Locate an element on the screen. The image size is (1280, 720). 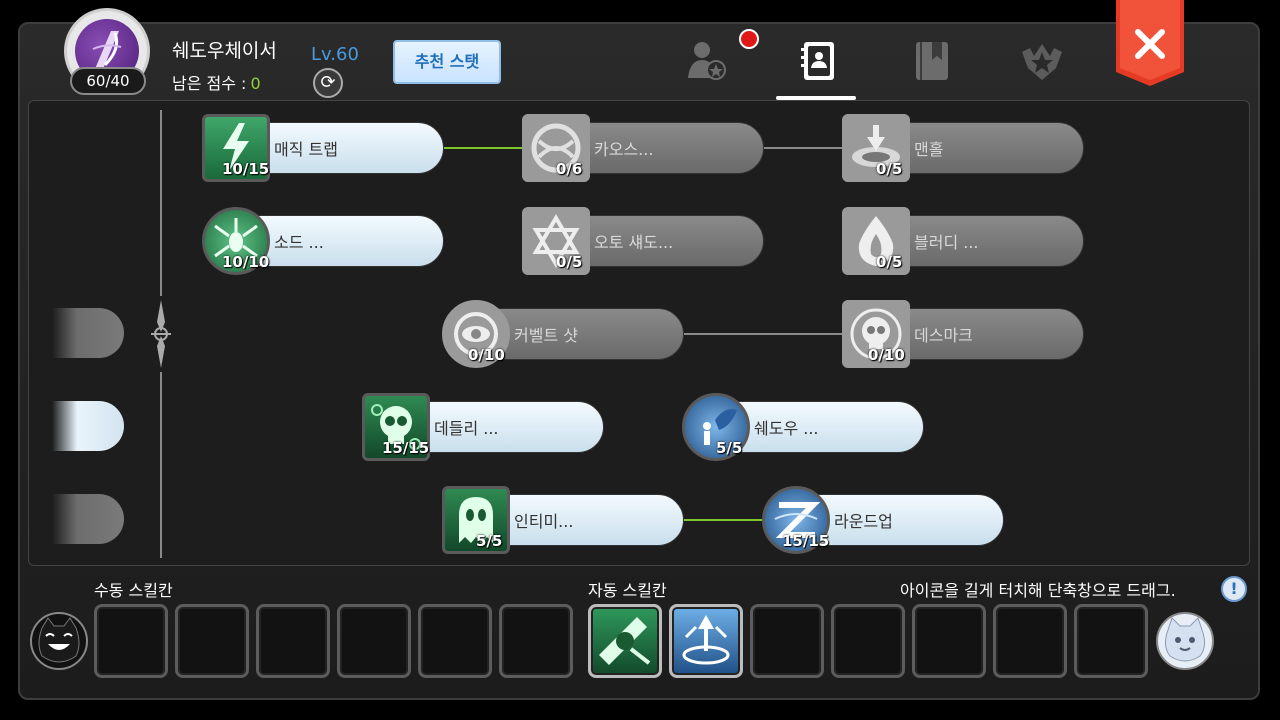
cat-face-icon is located at coordinates (1185, 641).